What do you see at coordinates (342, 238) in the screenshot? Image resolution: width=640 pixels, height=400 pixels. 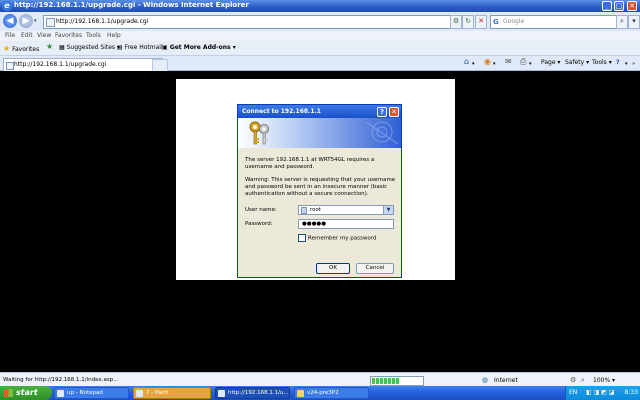 I see `remember-password-label: Remember my password` at bounding box center [342, 238].